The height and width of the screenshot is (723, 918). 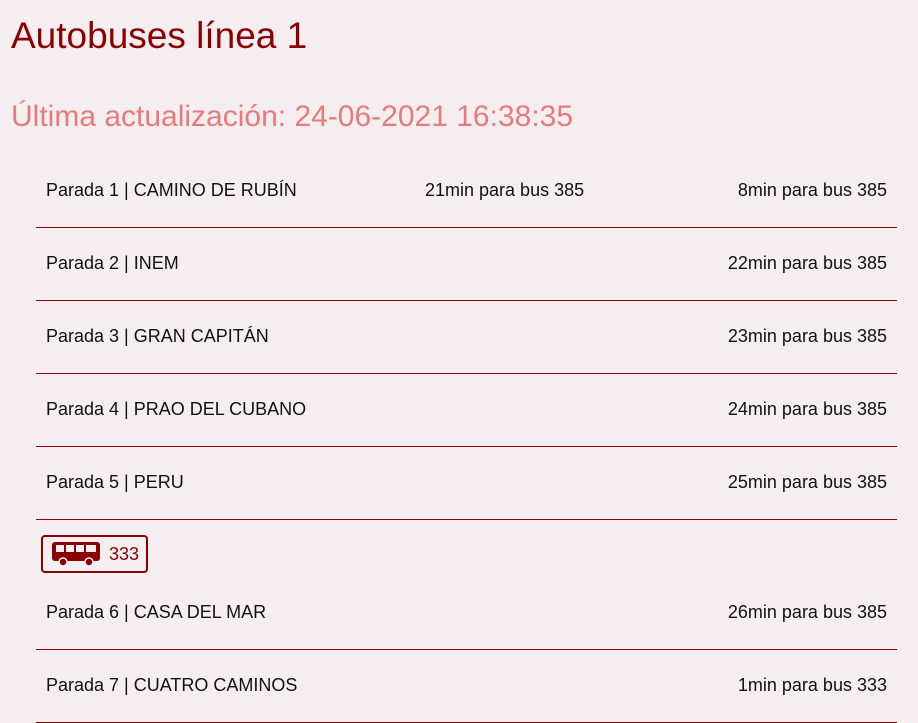 What do you see at coordinates (466, 483) in the screenshot?
I see `stop-row: Parada 5 | PERU 25min para bus 385` at bounding box center [466, 483].